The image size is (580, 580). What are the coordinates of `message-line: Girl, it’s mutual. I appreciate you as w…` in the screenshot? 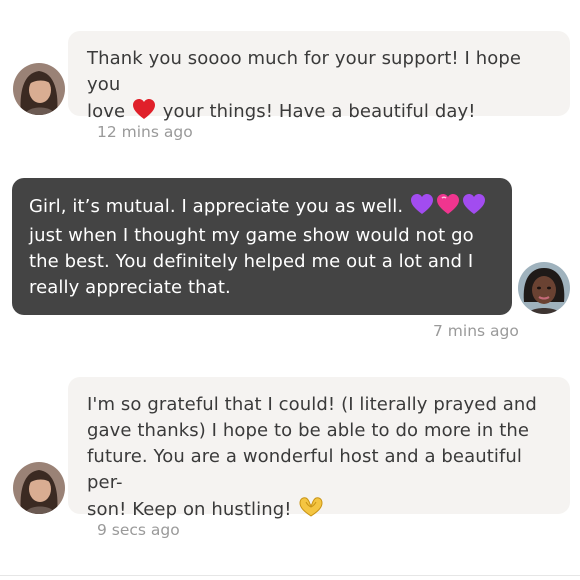 It's located at (216, 206).